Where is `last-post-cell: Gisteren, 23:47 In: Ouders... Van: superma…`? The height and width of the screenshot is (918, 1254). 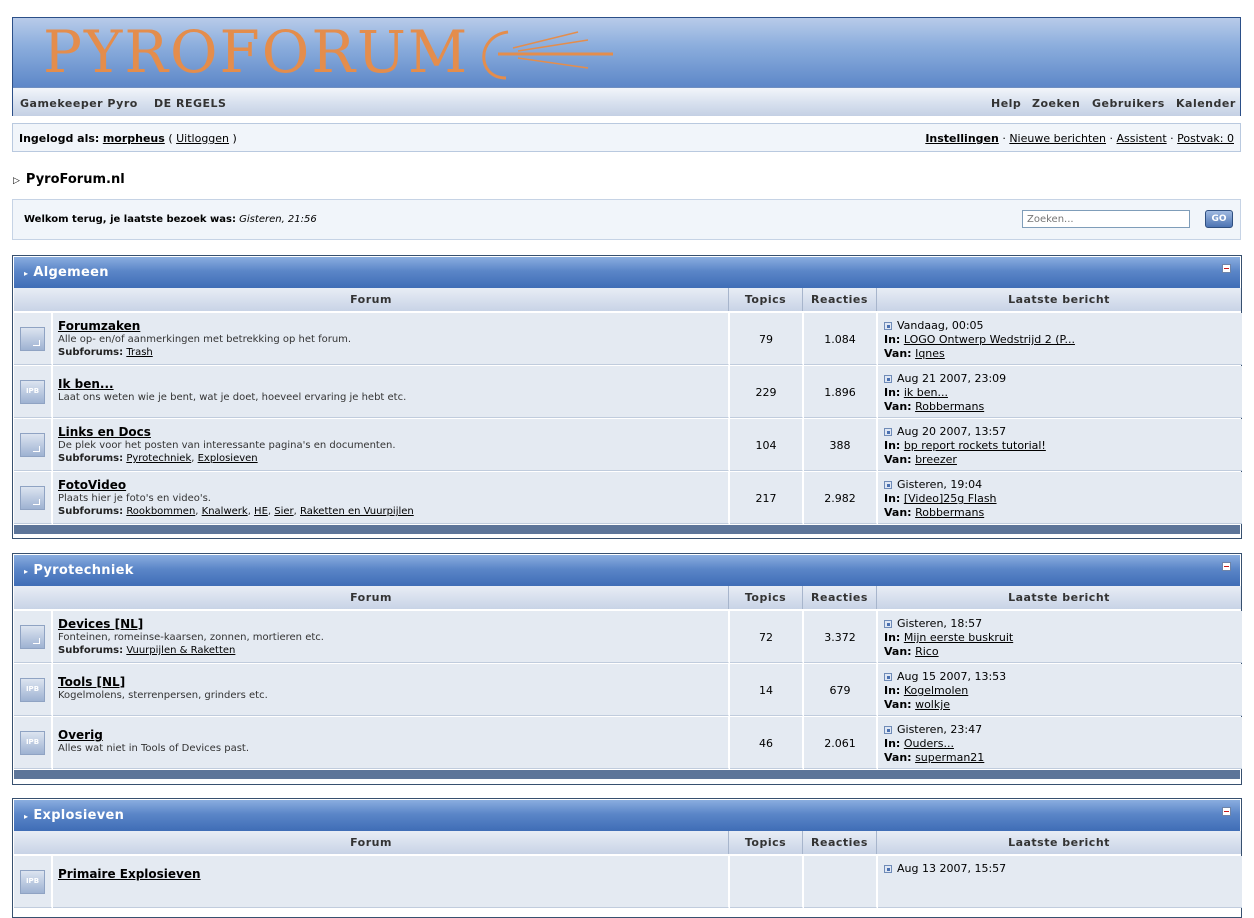 last-post-cell: Gisteren, 23:47 In: Ouders... Van: superma… is located at coordinates (1060, 743).